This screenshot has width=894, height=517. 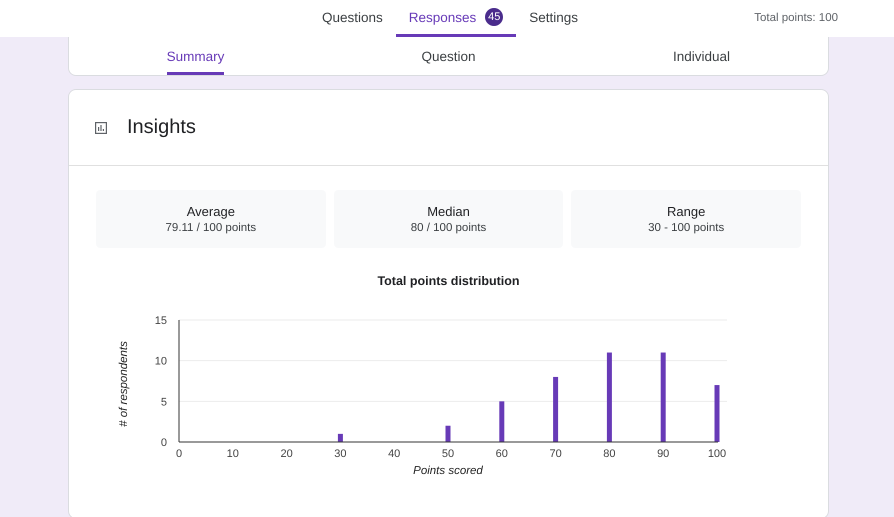 What do you see at coordinates (161, 127) in the screenshot?
I see `card-title: Insights` at bounding box center [161, 127].